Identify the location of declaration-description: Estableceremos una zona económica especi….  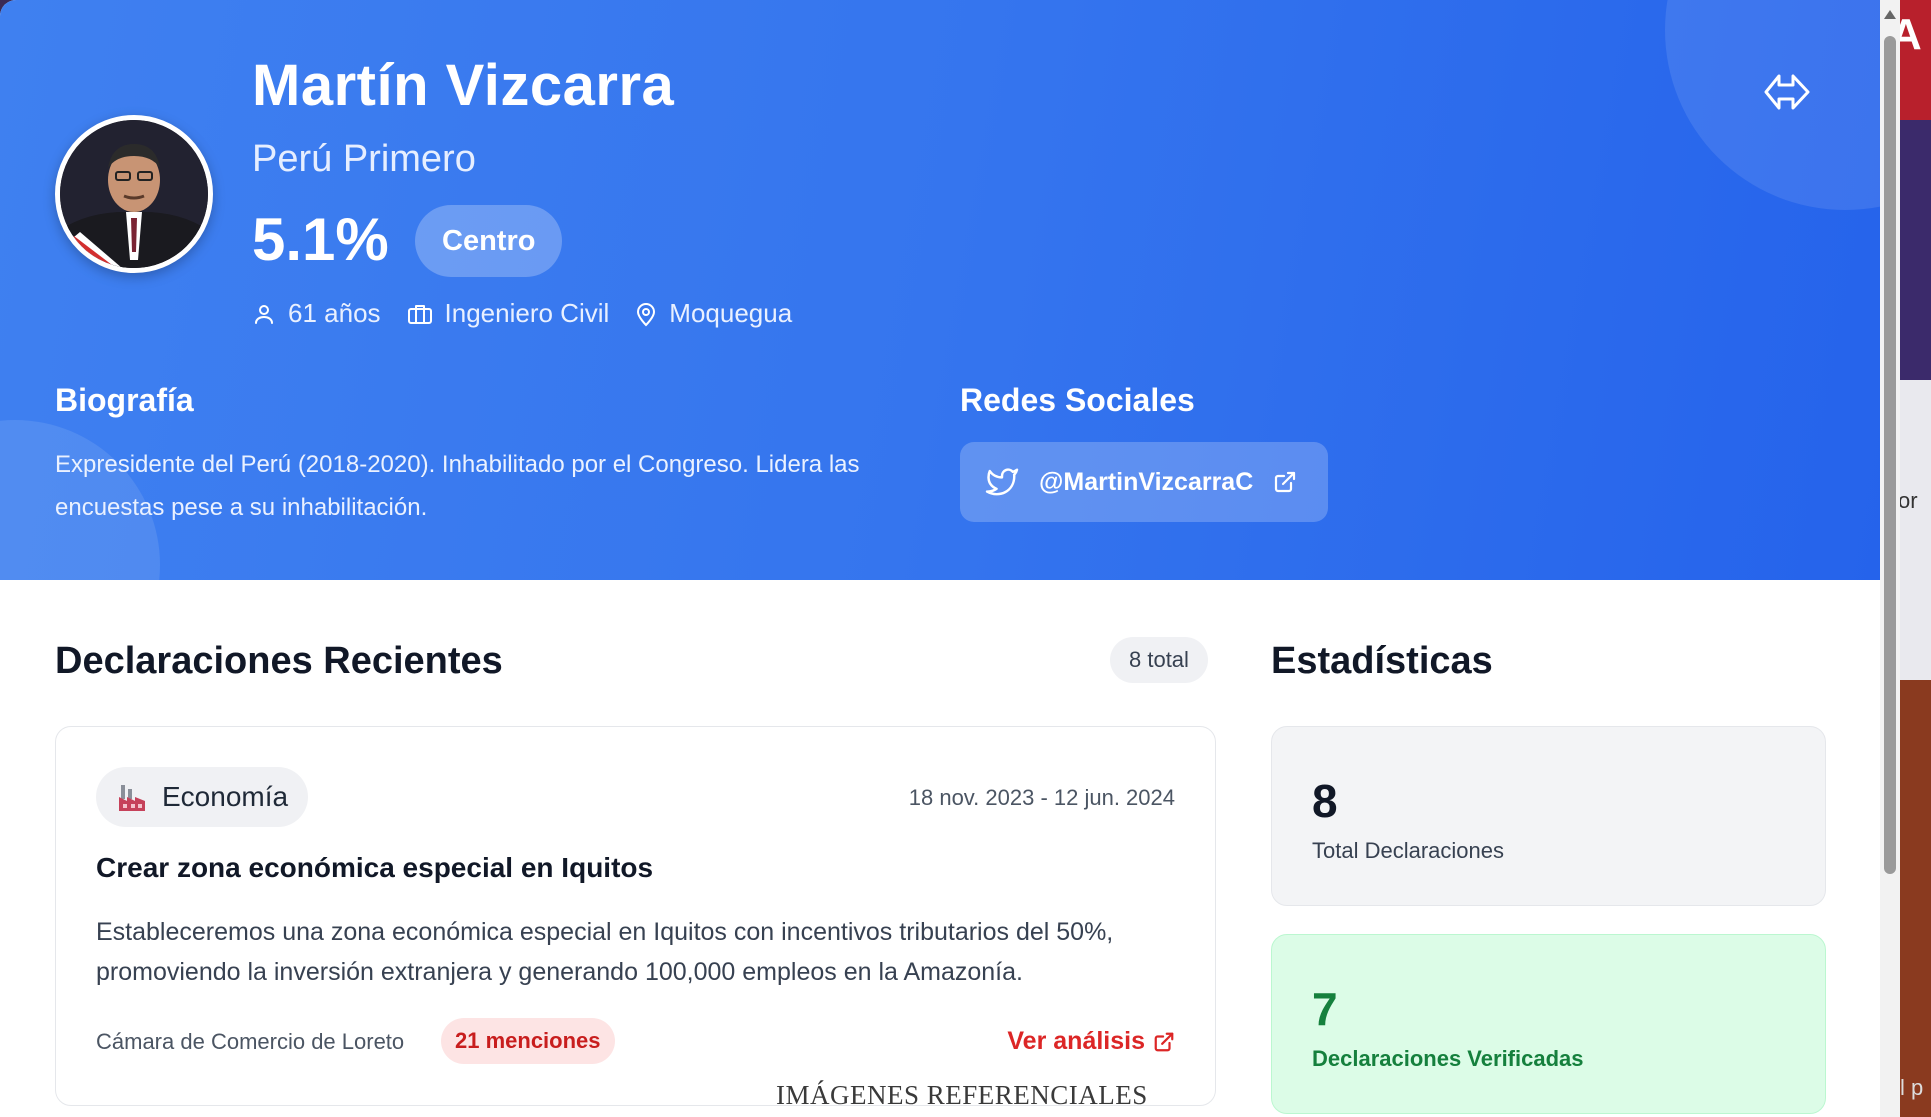
(605, 952).